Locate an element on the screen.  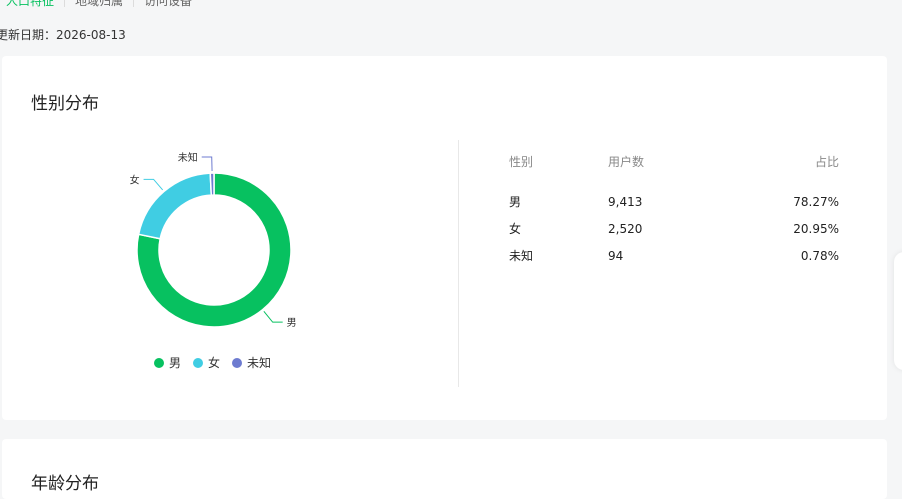
chart-legend: 男 女 未知 is located at coordinates (218, 362).